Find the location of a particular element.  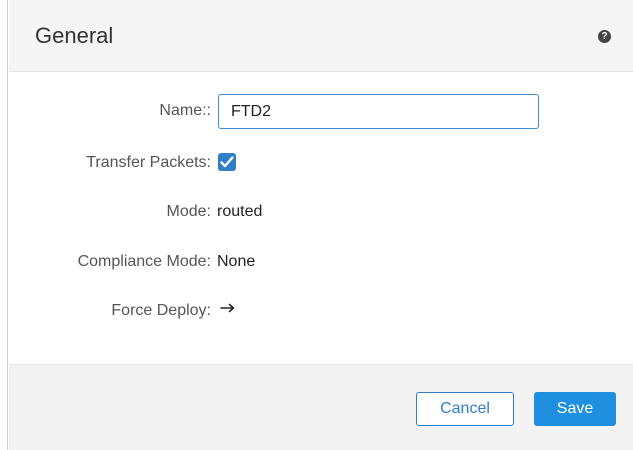

cancel-button: Cancel is located at coordinates (465, 409).